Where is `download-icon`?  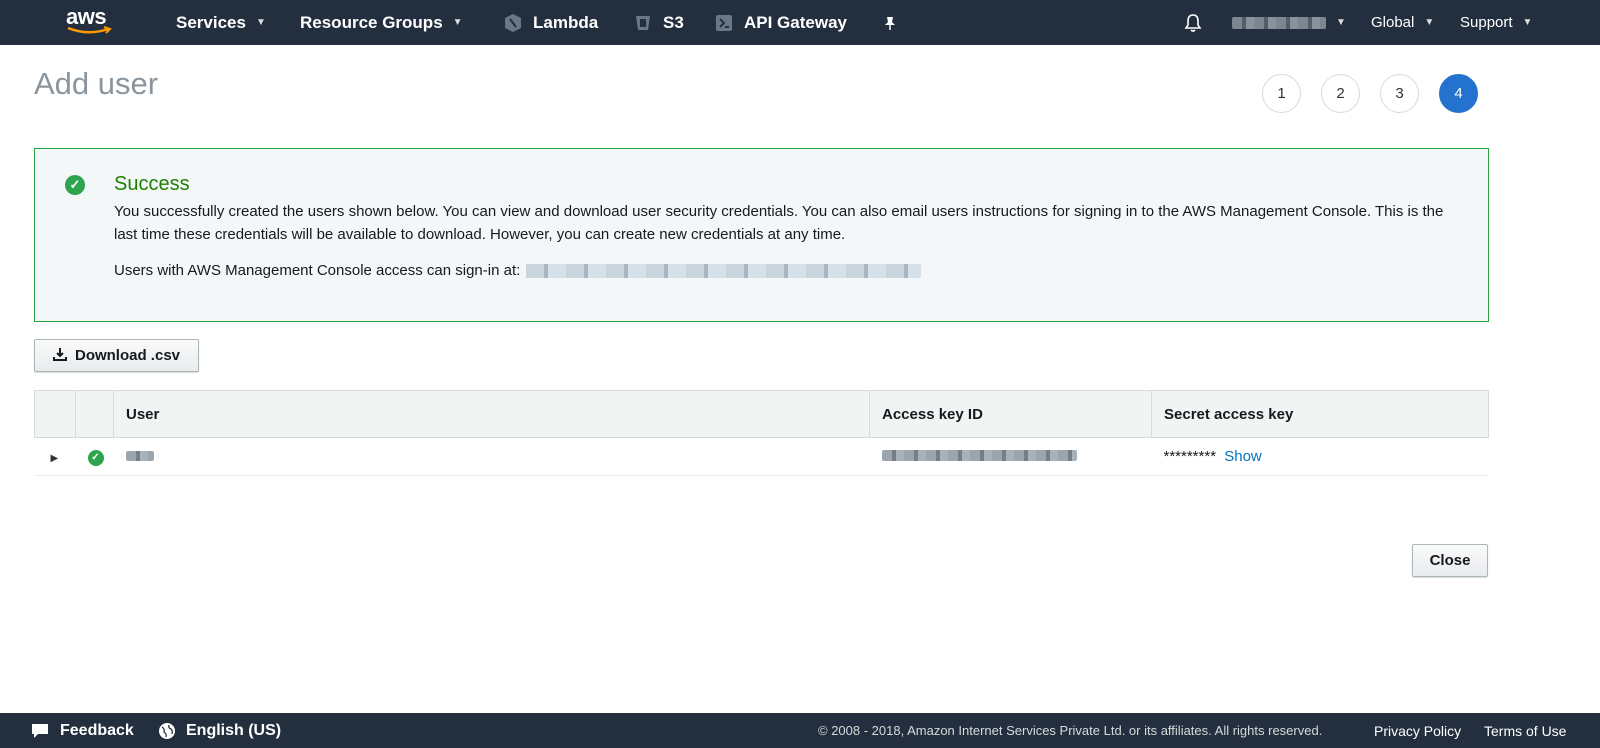
download-icon is located at coordinates (59, 355).